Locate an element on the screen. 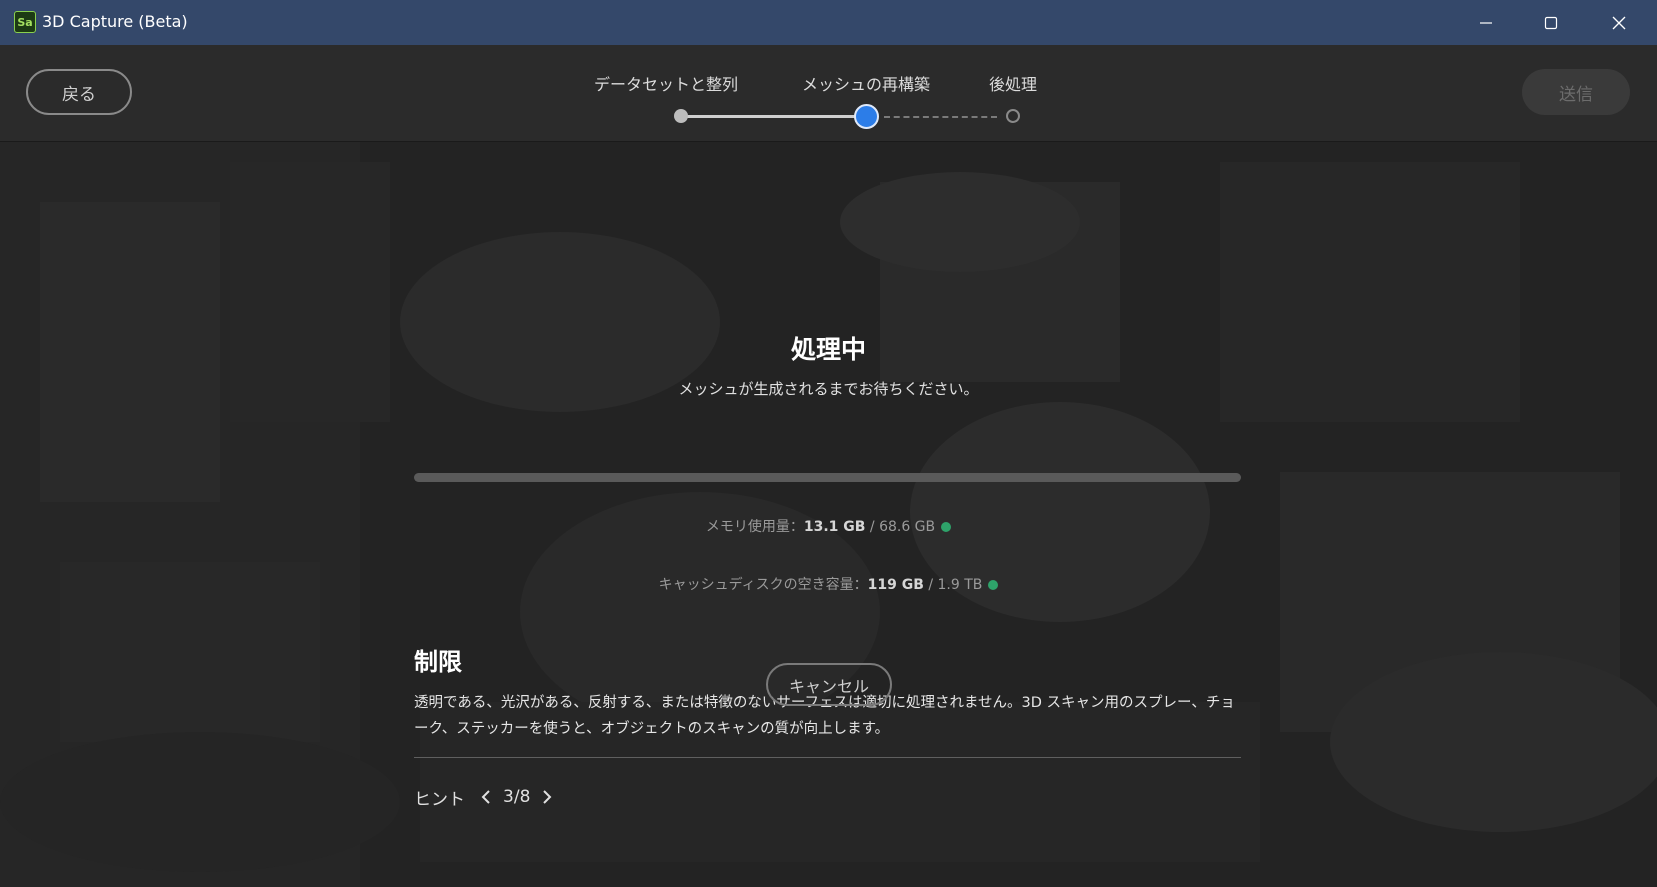  step-indicator-done is located at coordinates (681, 116).